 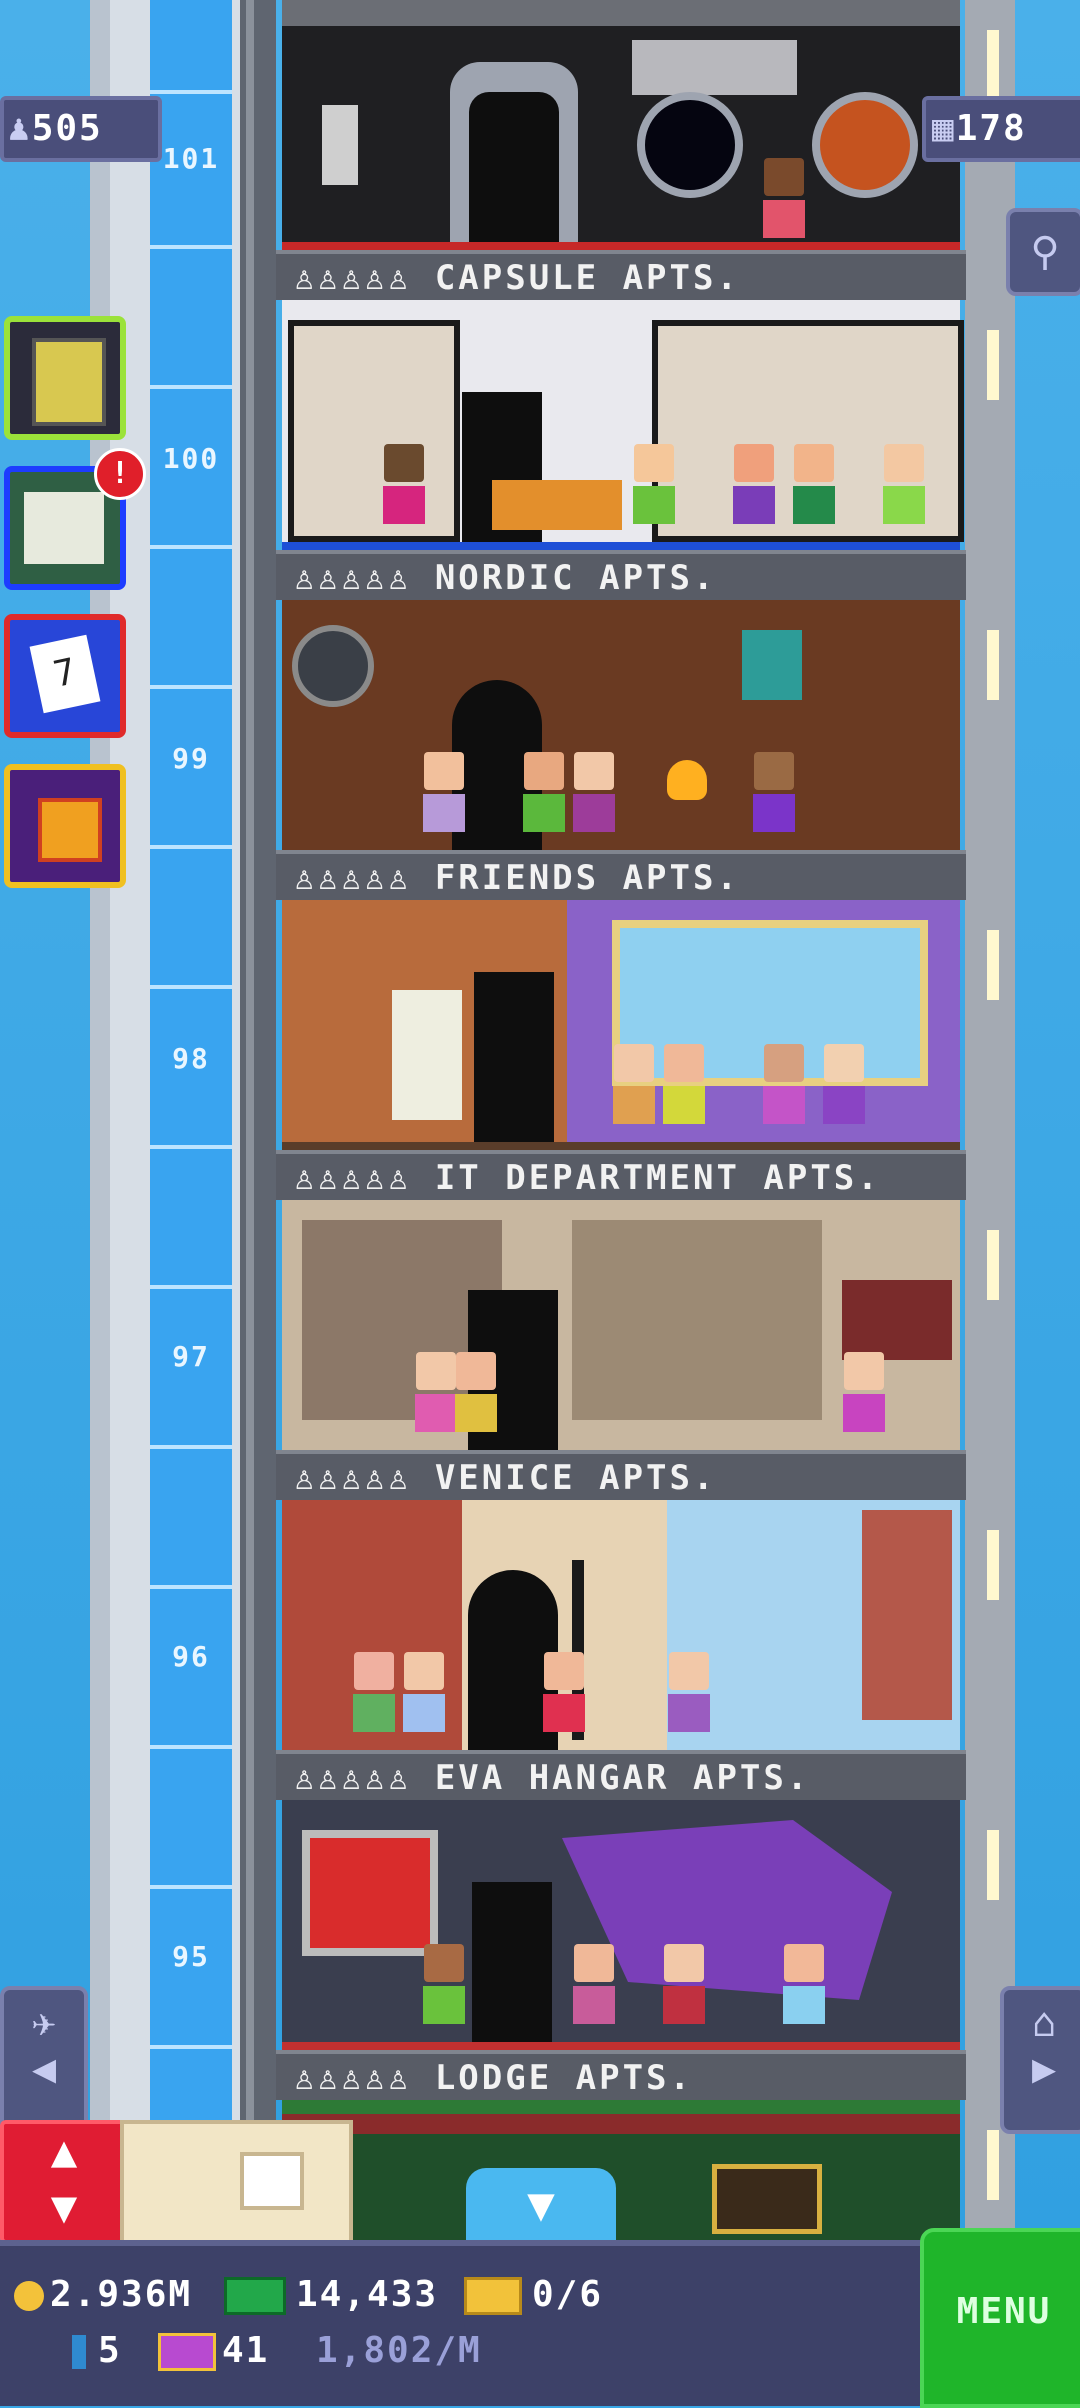 I want to click on elevator-nav-button: ✈ ◀, so click(x=44, y=2060).